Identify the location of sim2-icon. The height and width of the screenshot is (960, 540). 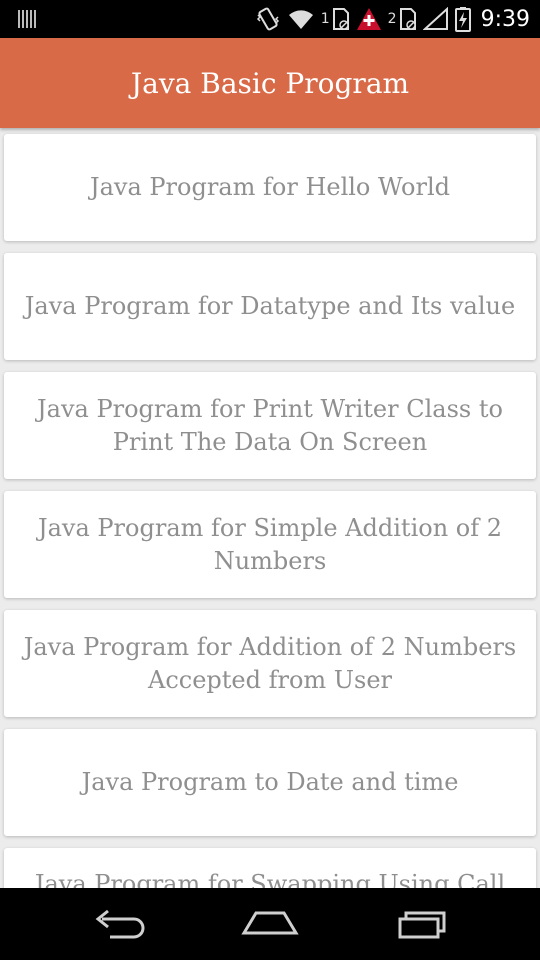
(408, 19).